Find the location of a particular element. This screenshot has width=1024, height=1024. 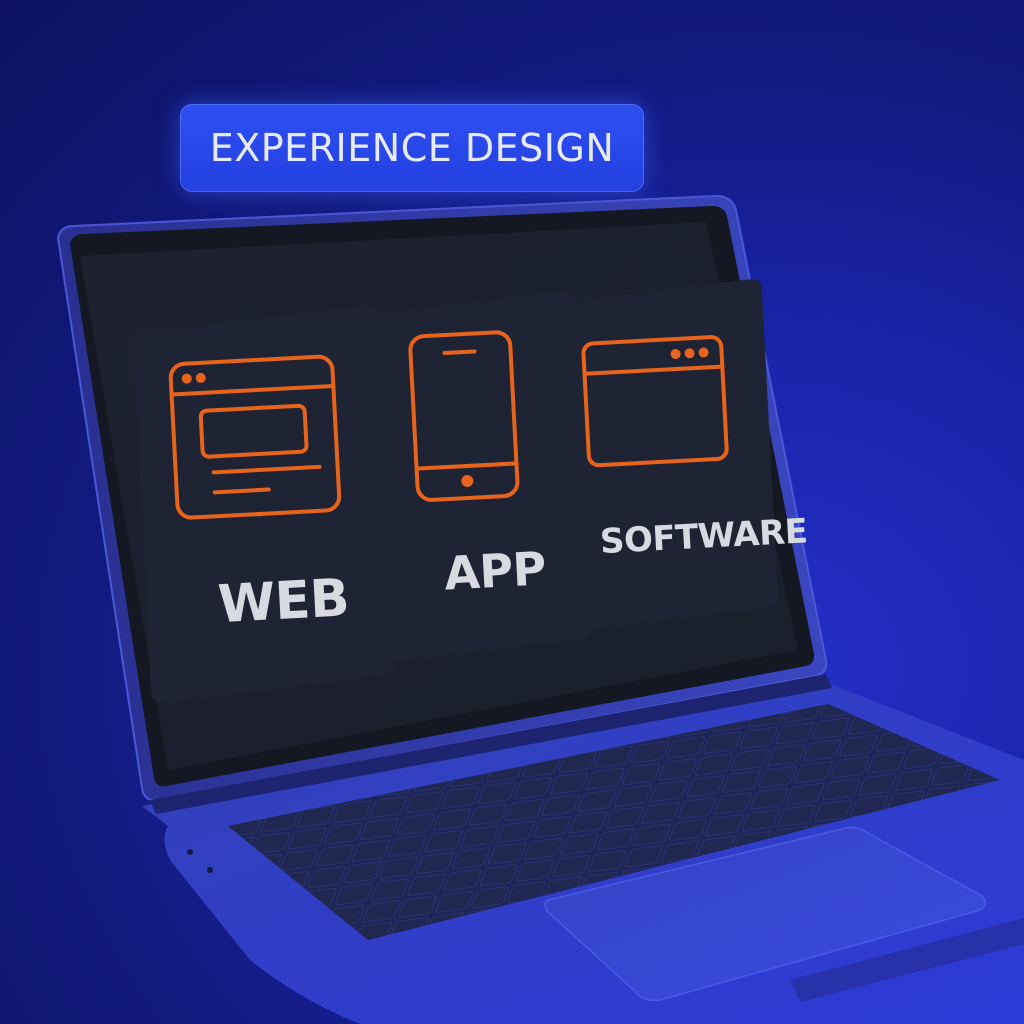

software-label: SOFTWARE is located at coordinates (704, 537).